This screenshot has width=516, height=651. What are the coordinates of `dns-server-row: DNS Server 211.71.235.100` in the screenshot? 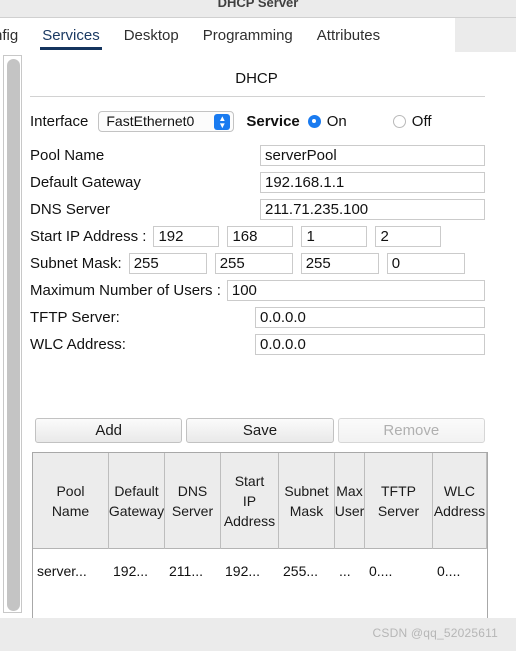 It's located at (257, 209).